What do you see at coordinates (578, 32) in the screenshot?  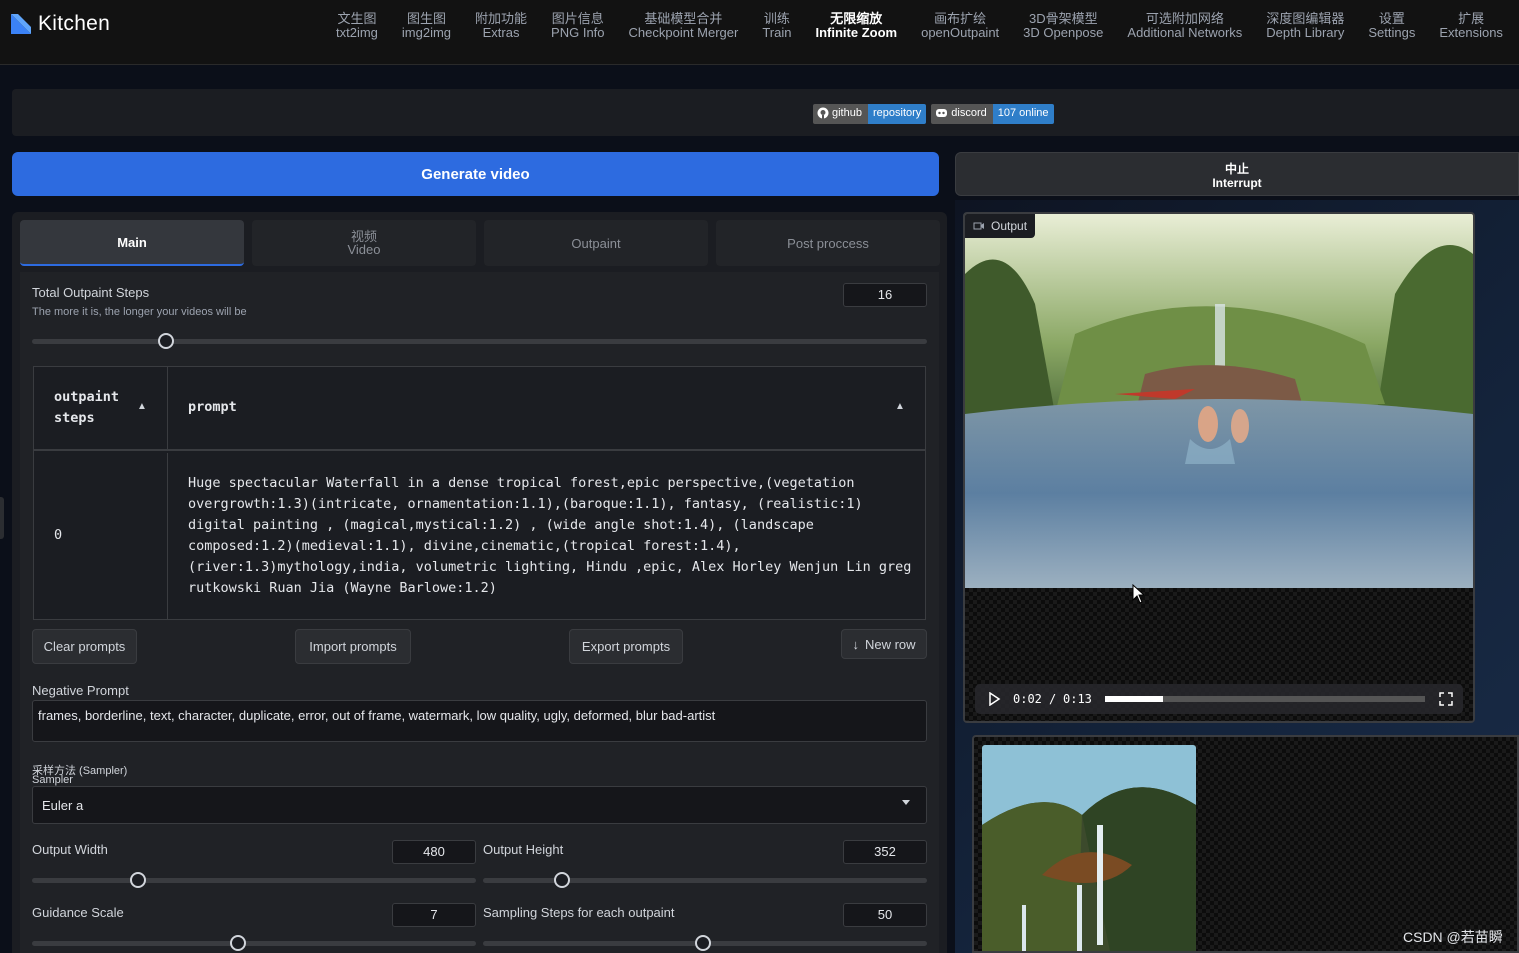 I see `nav-tab-en: PNG Info` at bounding box center [578, 32].